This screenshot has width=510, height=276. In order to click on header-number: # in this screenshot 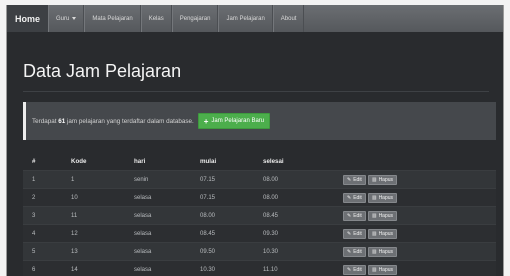, I will do `click(34, 161)`.